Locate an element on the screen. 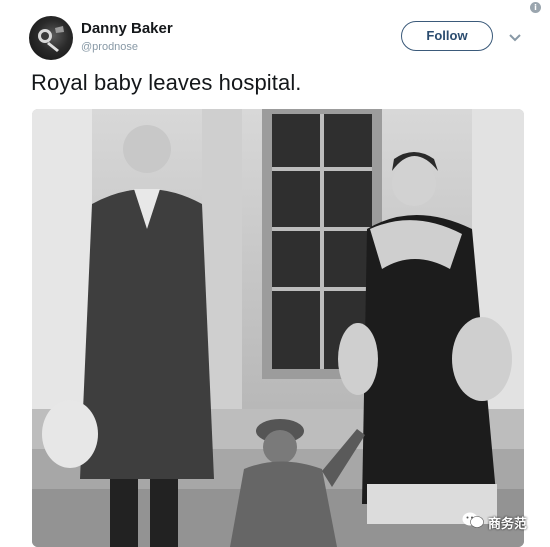 The height and width of the screenshot is (547, 550). chevron-down-icon is located at coordinates (515, 38).